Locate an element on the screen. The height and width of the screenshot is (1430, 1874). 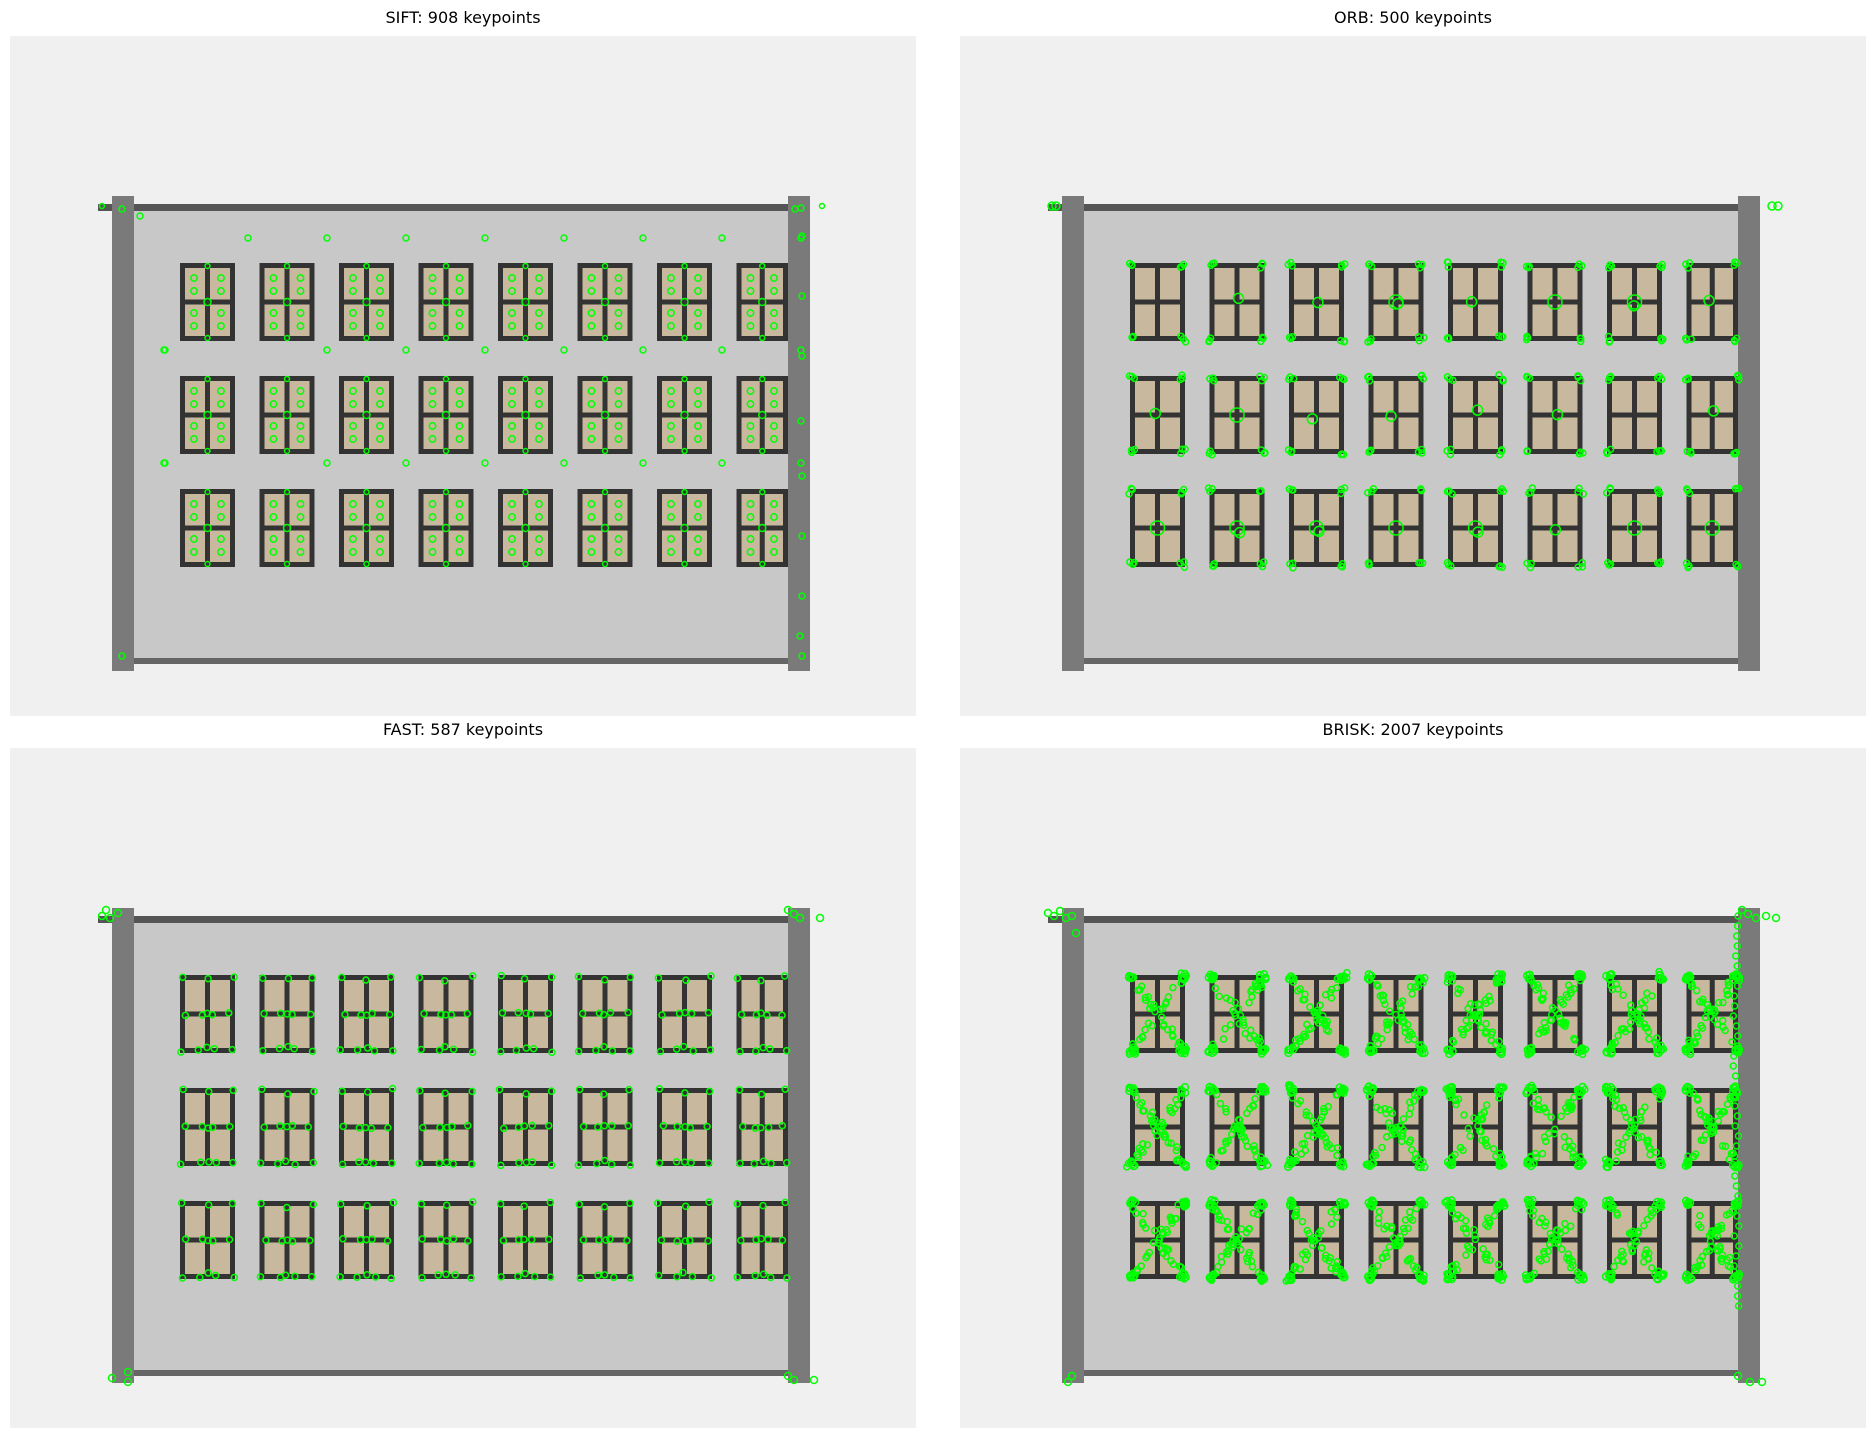
base-line is located at coordinates (1410, 1373).